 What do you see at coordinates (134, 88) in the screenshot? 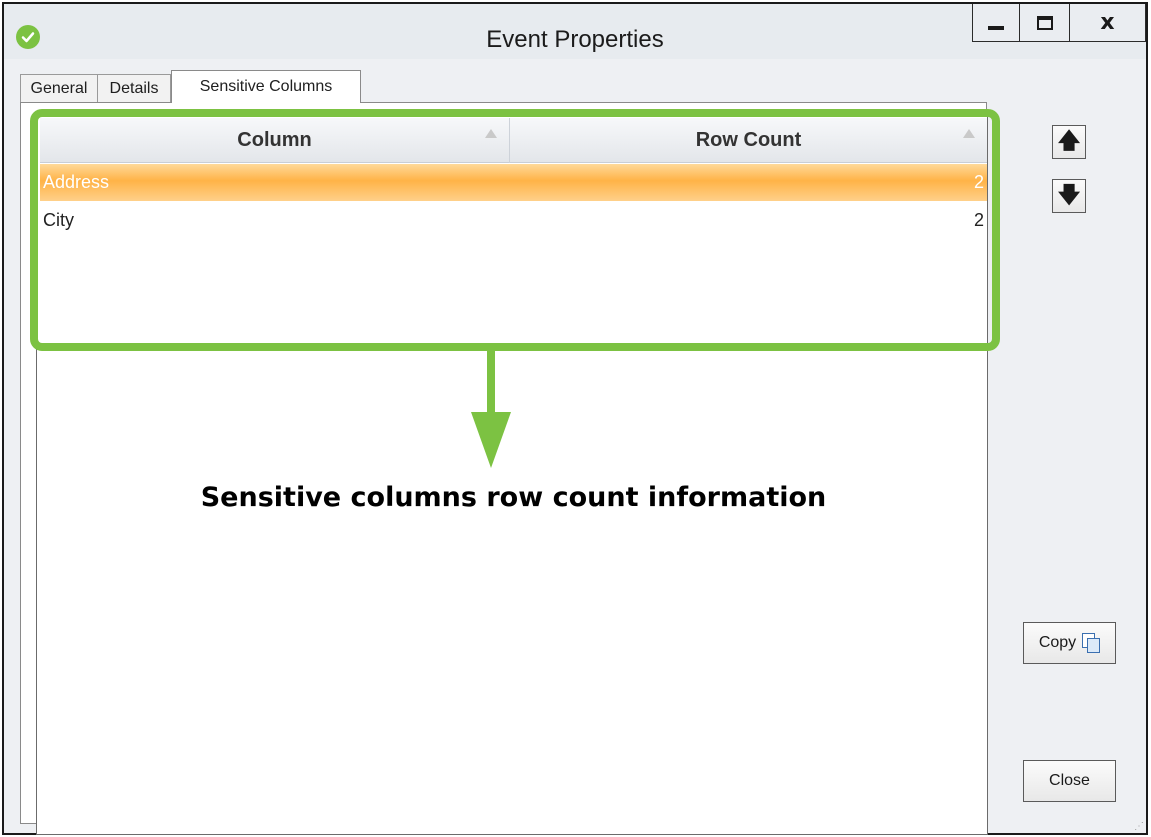
I see `tab-details: Details` at bounding box center [134, 88].